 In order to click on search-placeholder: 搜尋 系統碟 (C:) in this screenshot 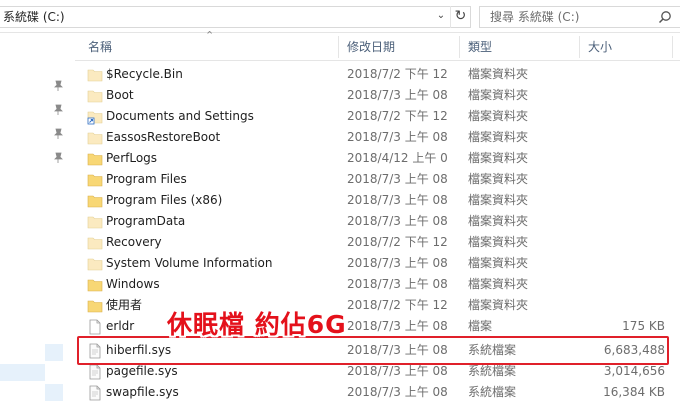, I will do `click(535, 17)`.